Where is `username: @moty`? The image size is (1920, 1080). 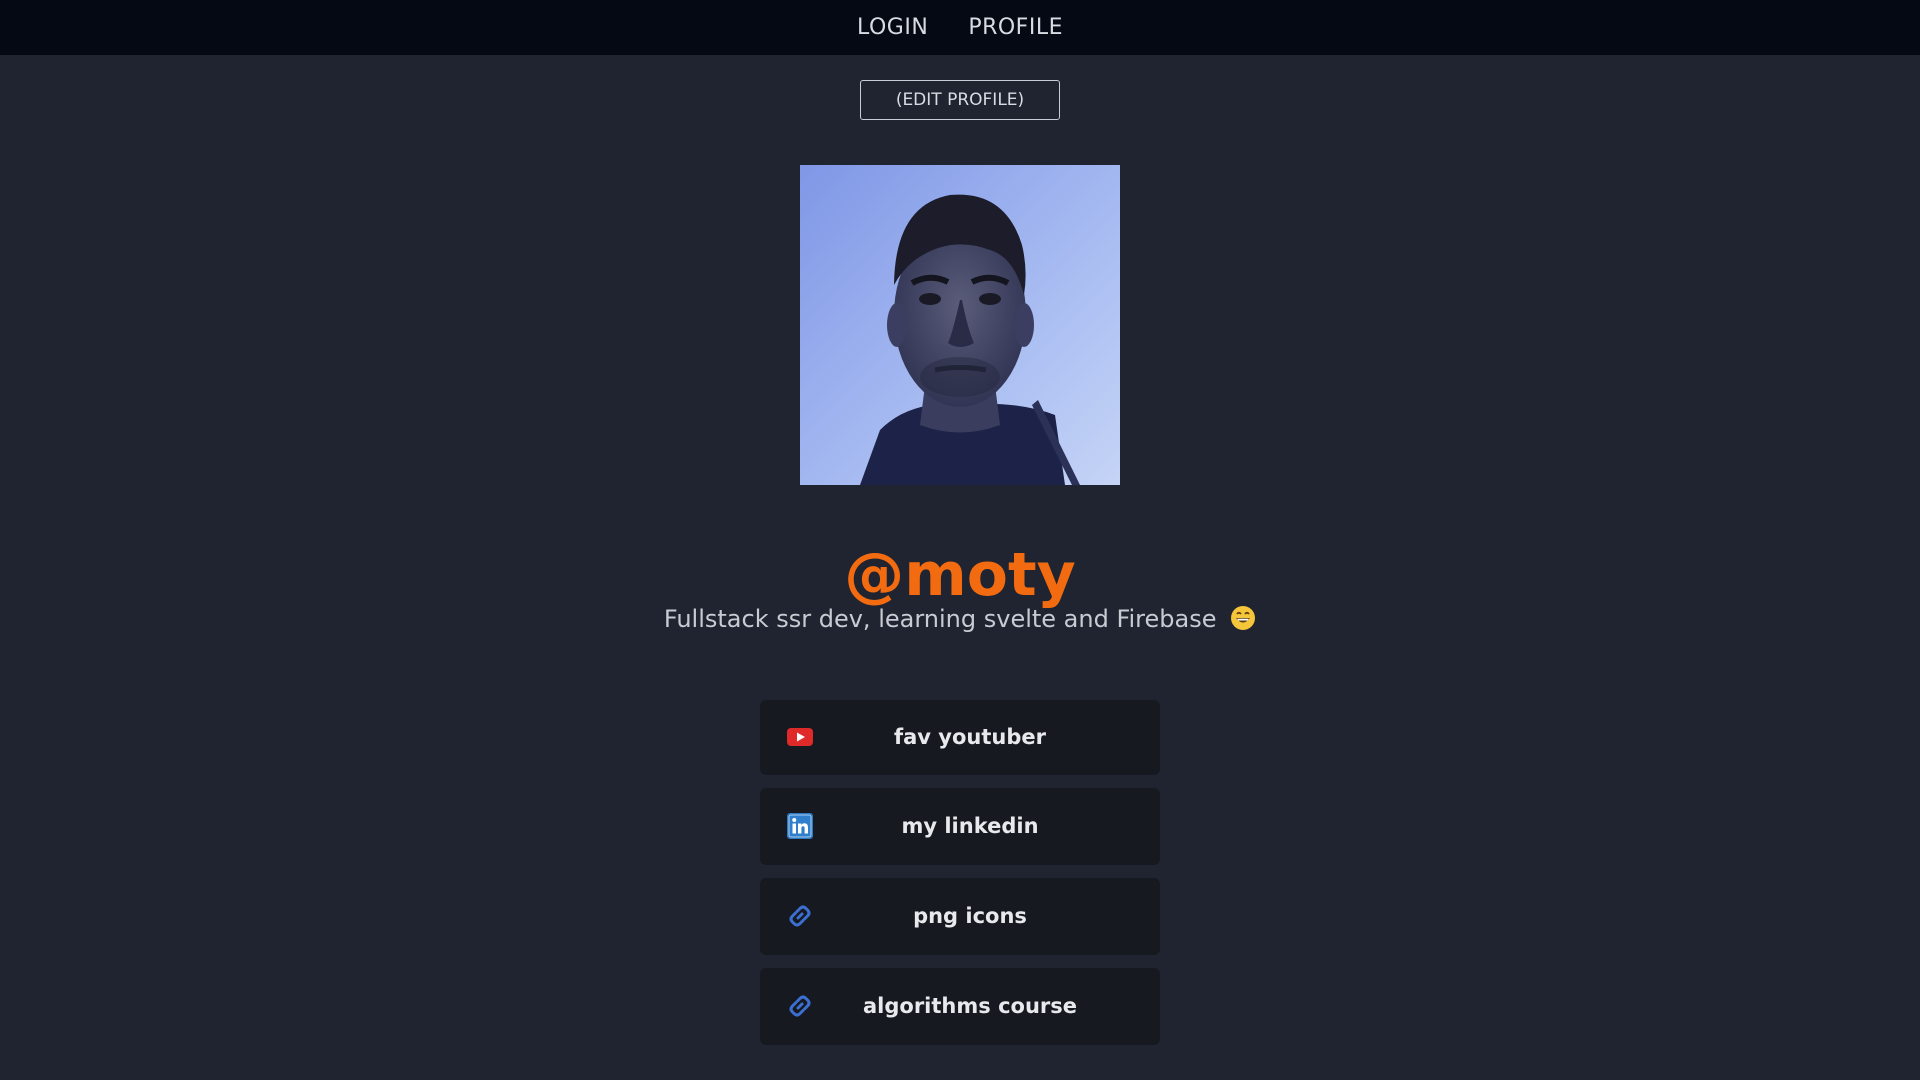
username: @moty is located at coordinates (960, 575).